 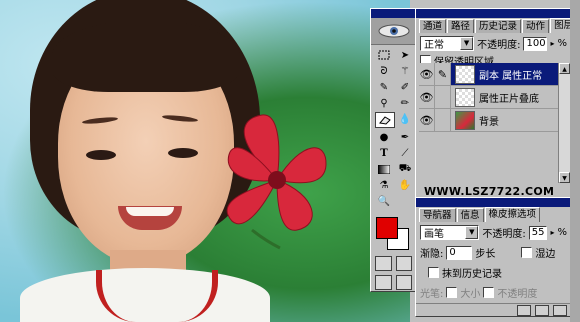 I want to click on hibiscus-flower, so click(x=276, y=182).